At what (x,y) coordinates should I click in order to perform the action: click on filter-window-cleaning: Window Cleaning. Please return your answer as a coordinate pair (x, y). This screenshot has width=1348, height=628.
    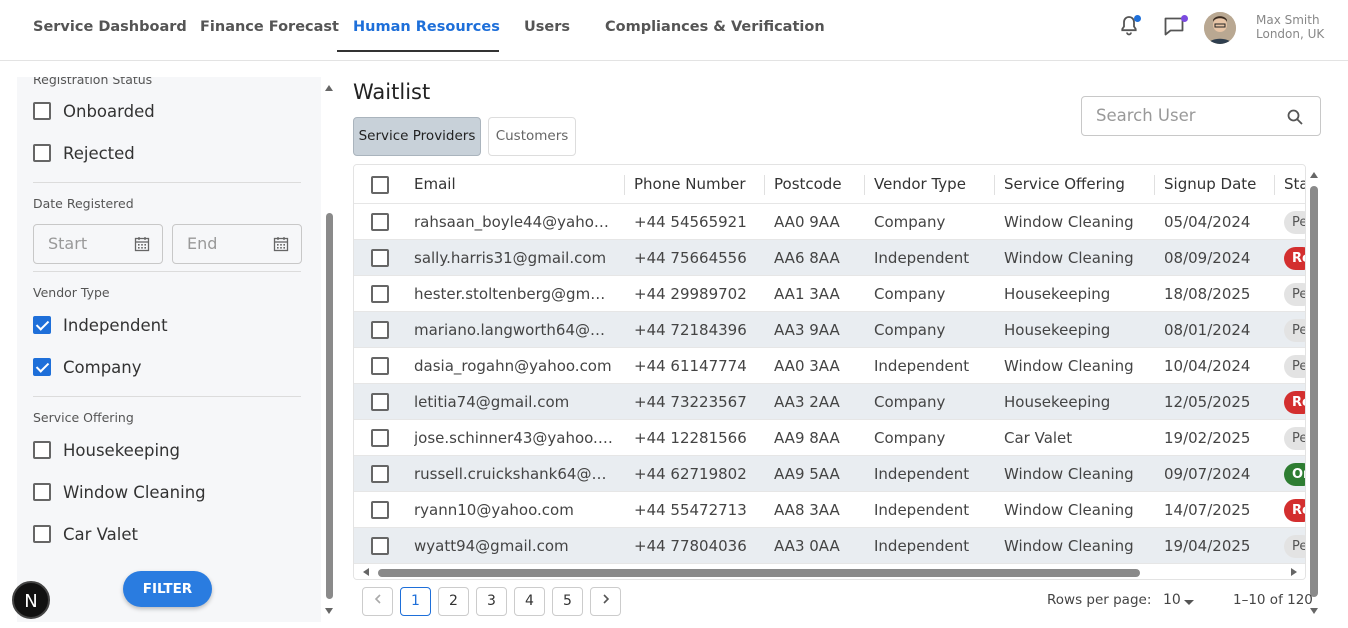
    Looking at the image, I should click on (119, 492).